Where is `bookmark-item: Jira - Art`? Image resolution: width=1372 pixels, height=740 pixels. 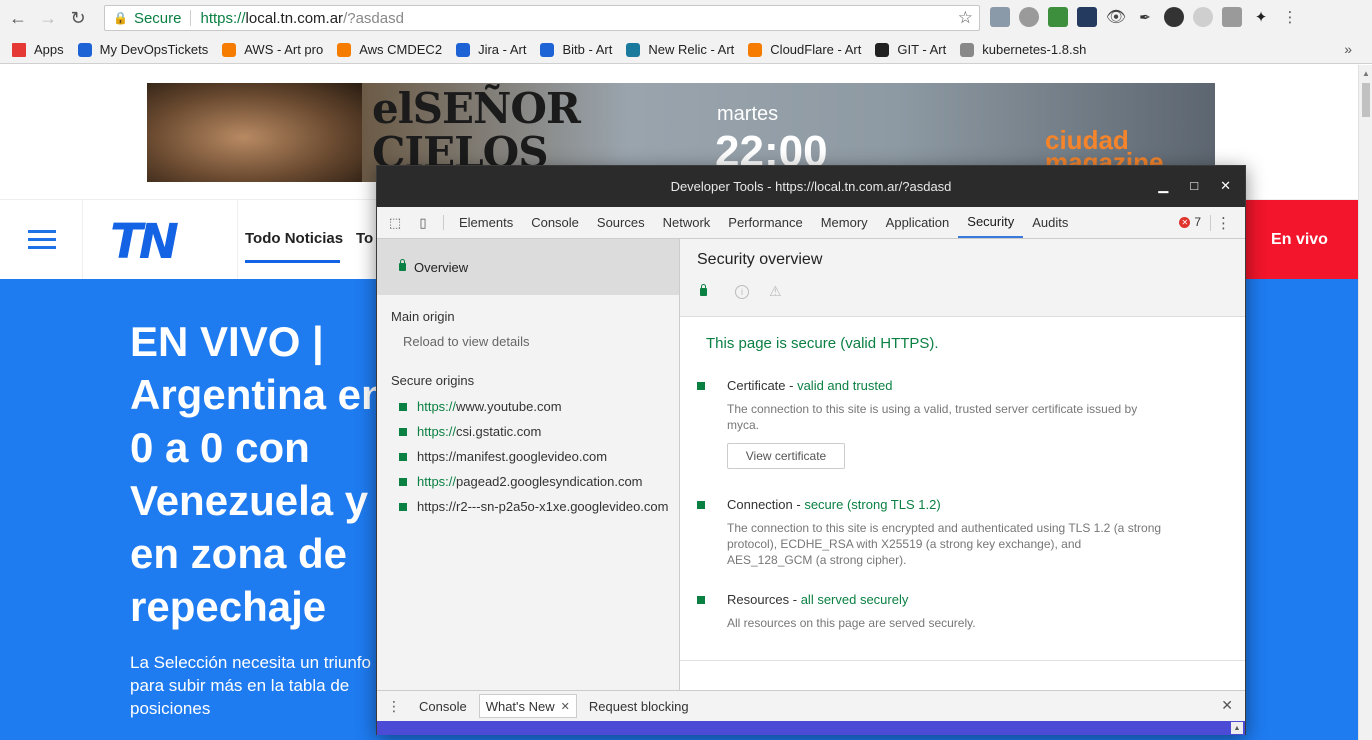 bookmark-item: Jira - Art is located at coordinates (491, 49).